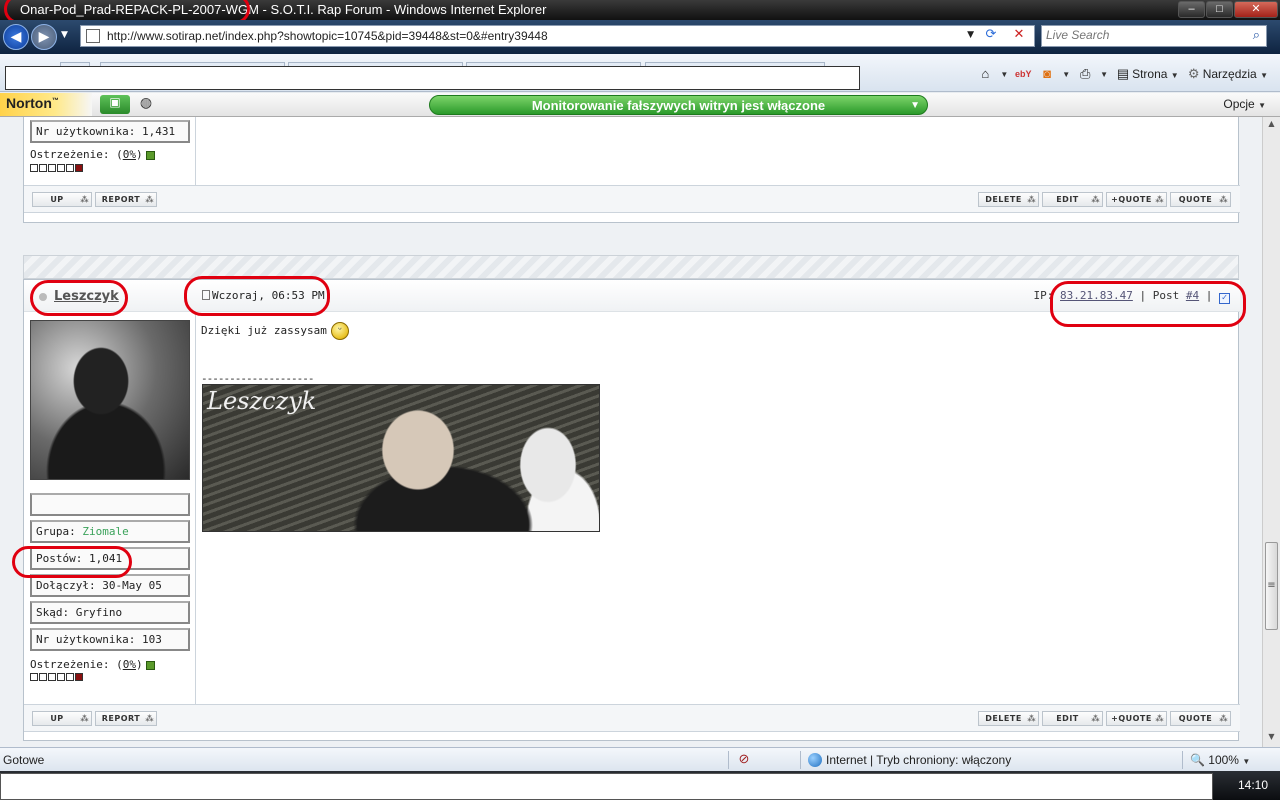  I want to click on scrollbar-thumb: ≡, so click(1271, 586).